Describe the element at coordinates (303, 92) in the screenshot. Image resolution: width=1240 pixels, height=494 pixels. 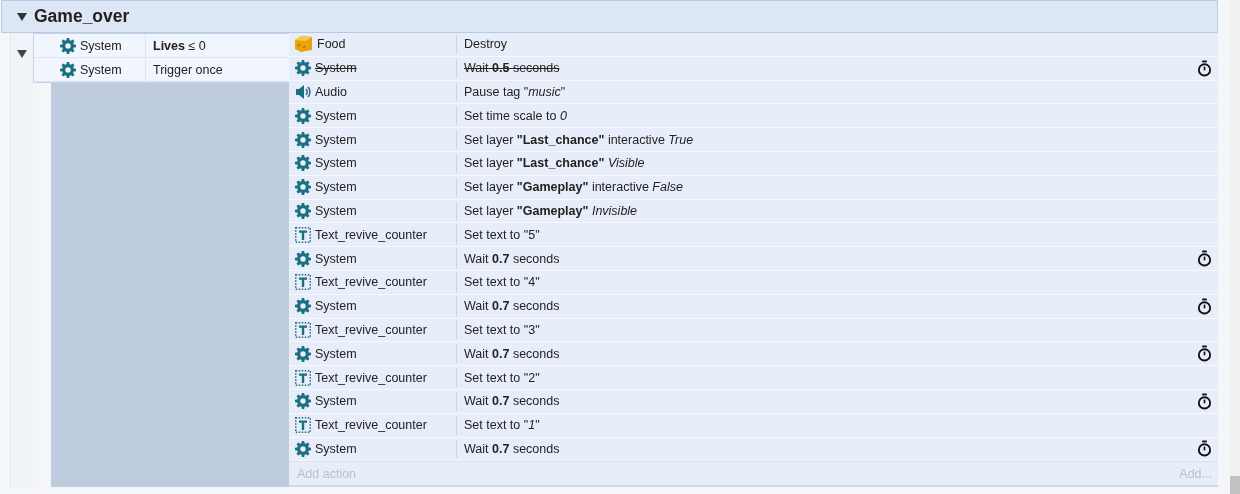
I see `speaker-icon` at that location.